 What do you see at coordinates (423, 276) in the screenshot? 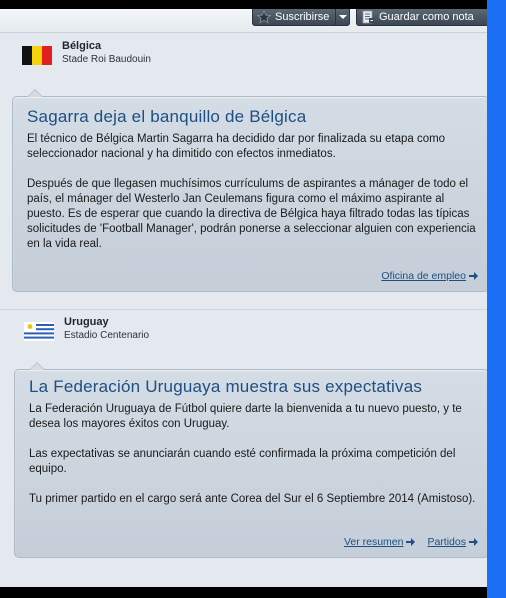
I see `job-office-link-label: Oficina de empleo` at bounding box center [423, 276].